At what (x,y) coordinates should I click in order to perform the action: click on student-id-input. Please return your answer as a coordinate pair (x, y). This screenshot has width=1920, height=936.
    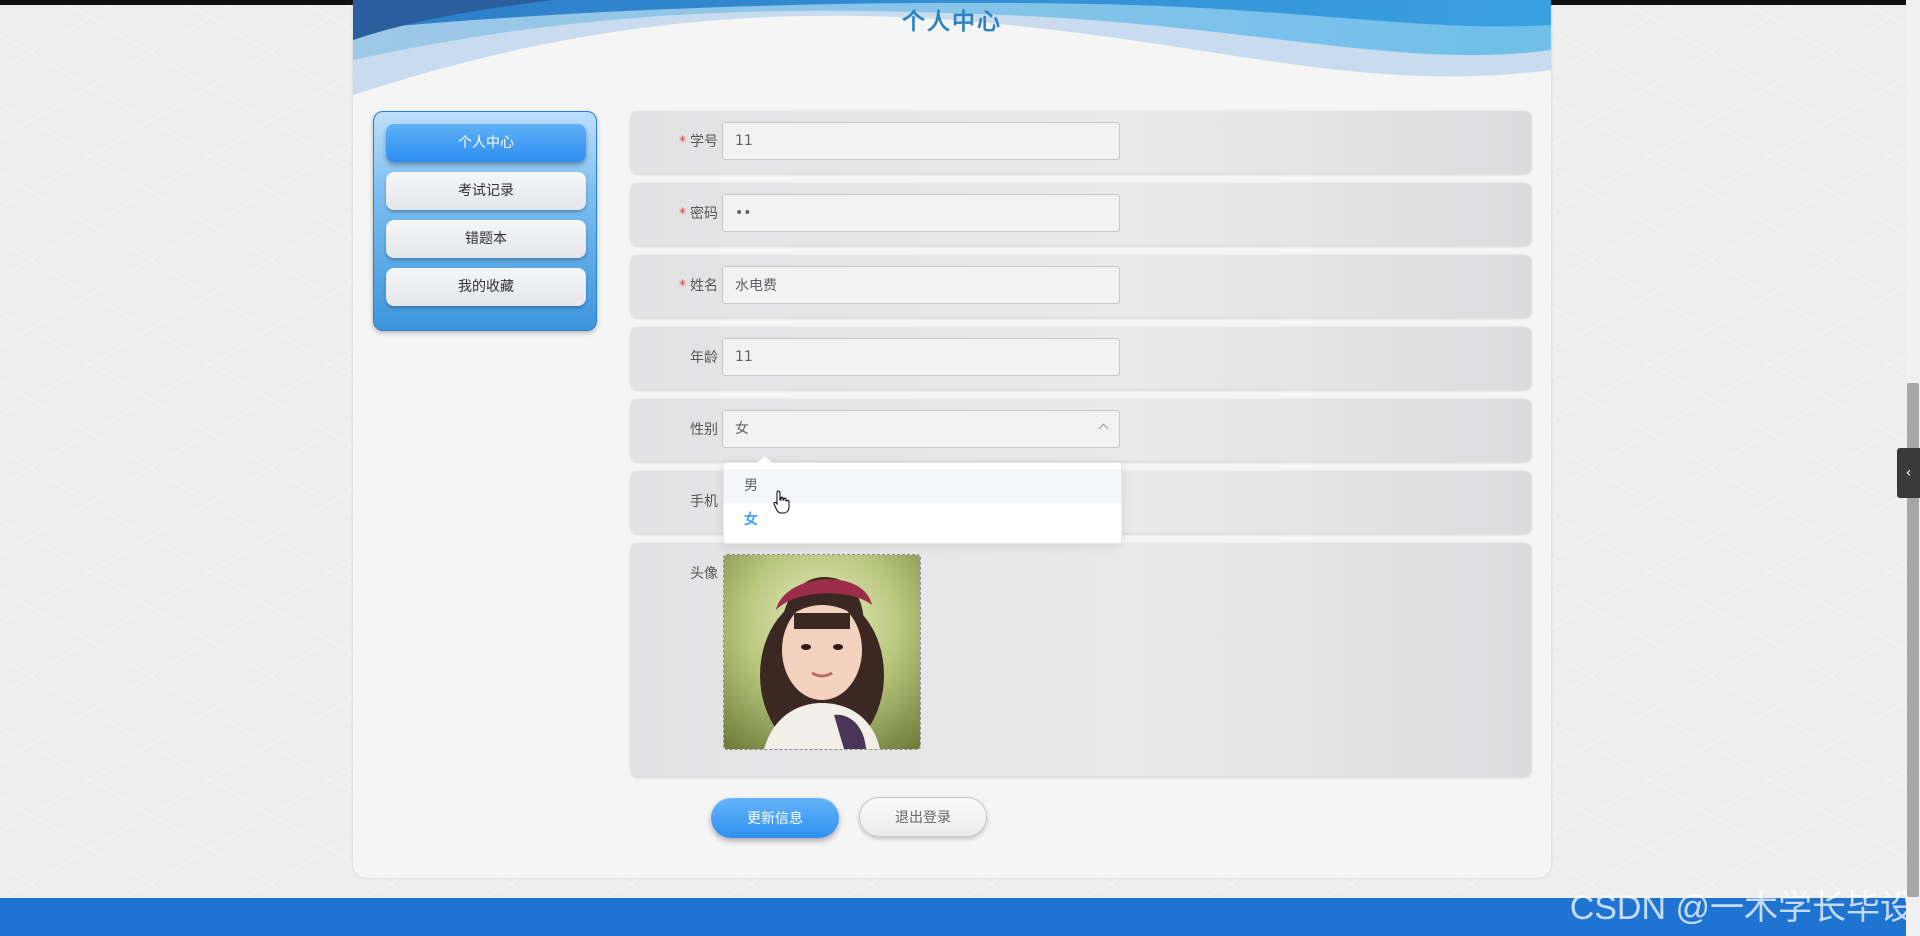
    Looking at the image, I should click on (921, 141).